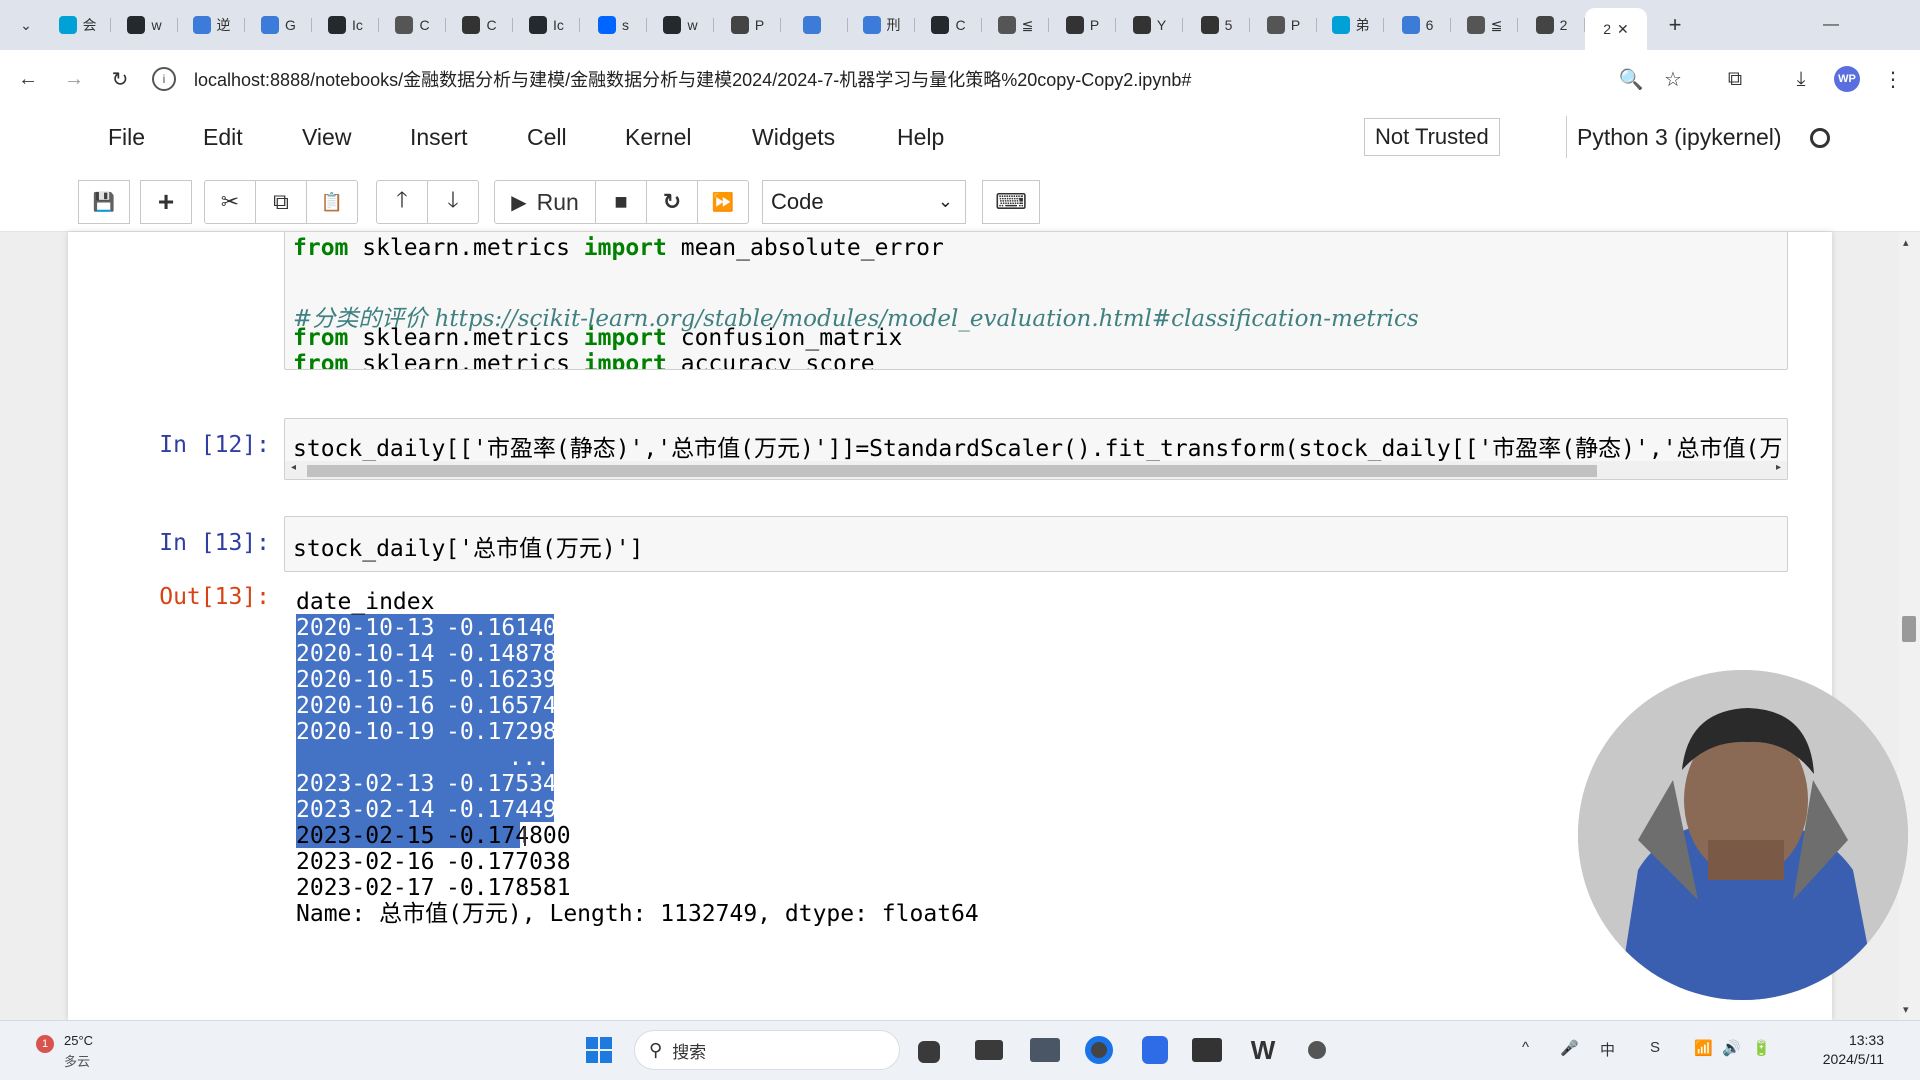 The image size is (1920, 1080). I want to click on menu-help: Help, so click(920, 137).